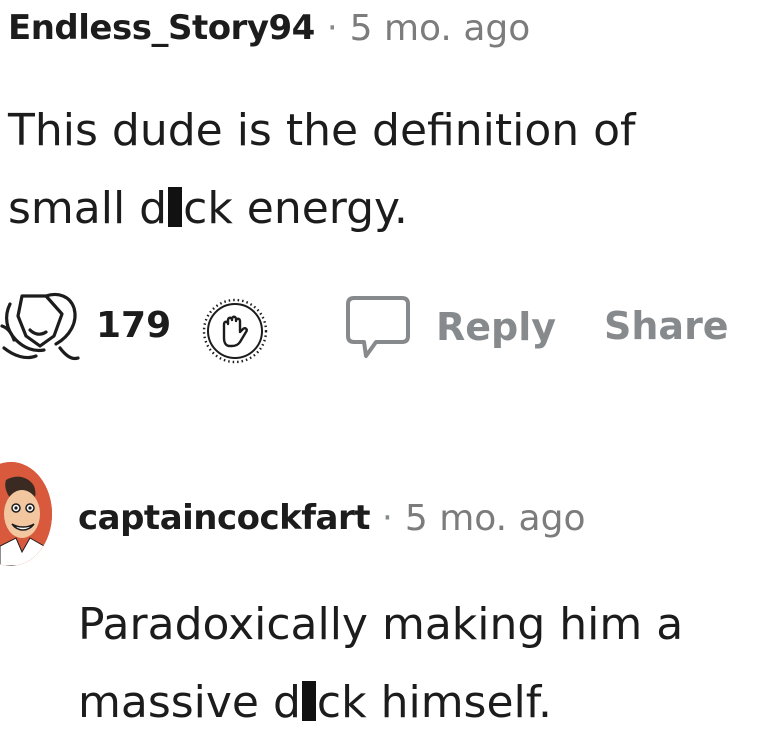  I want to click on comment-1-action-bar: 179 Reply Share, so click(378, 326).